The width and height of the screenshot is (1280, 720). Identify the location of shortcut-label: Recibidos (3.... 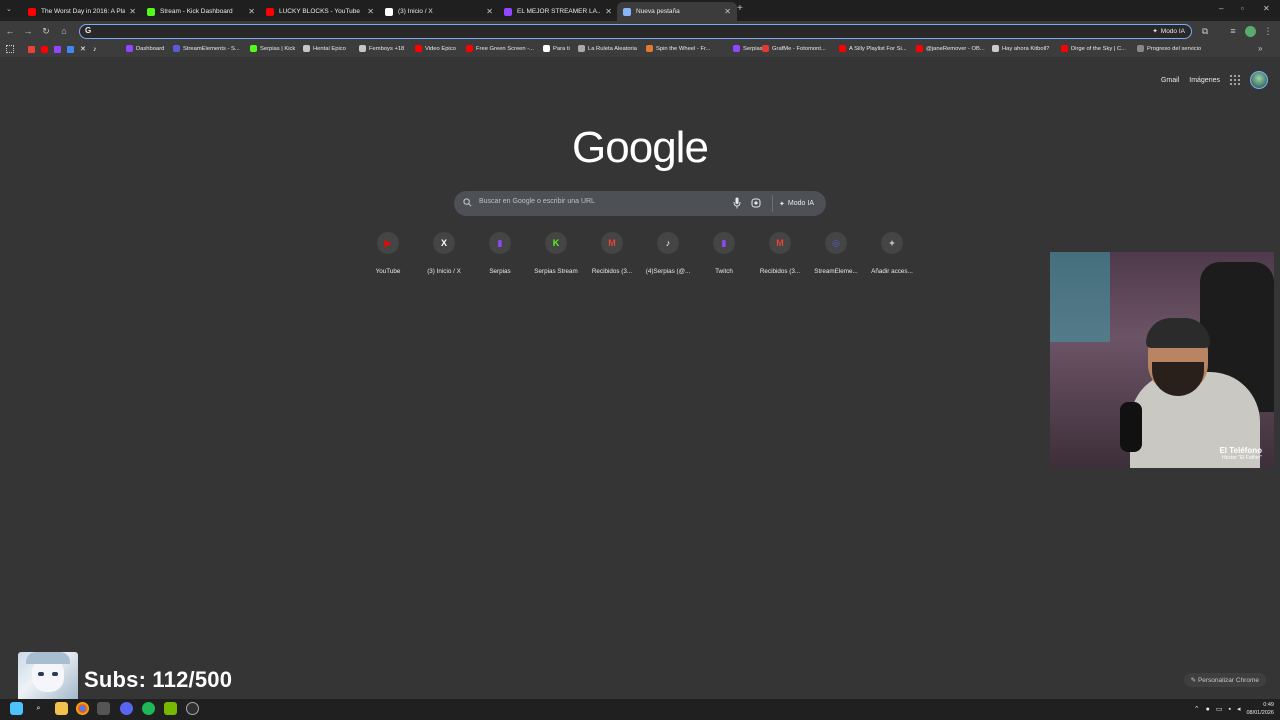
(612, 271).